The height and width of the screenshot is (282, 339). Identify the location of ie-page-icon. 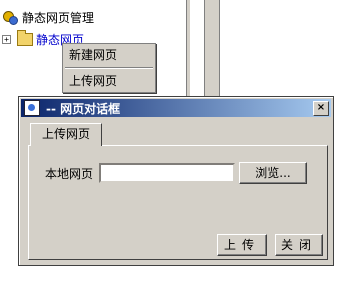
(32, 108).